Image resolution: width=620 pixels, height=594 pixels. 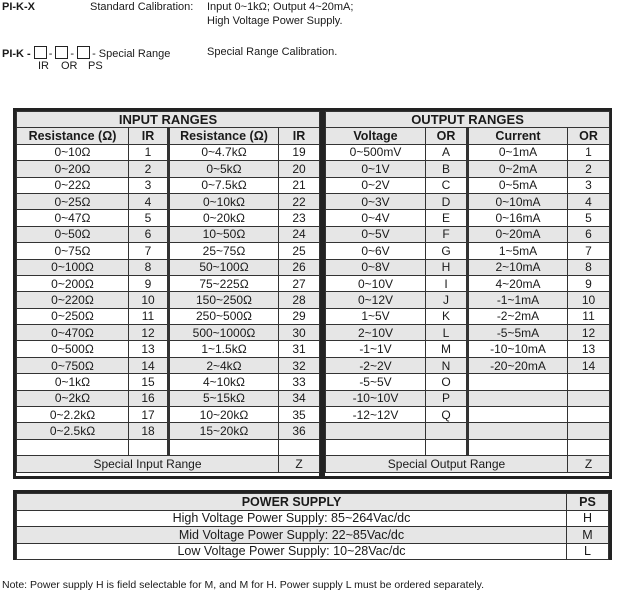 What do you see at coordinates (168, 415) in the screenshot?
I see `table-row: 0~2.2kΩ 17 10~20kΩ 35` at bounding box center [168, 415].